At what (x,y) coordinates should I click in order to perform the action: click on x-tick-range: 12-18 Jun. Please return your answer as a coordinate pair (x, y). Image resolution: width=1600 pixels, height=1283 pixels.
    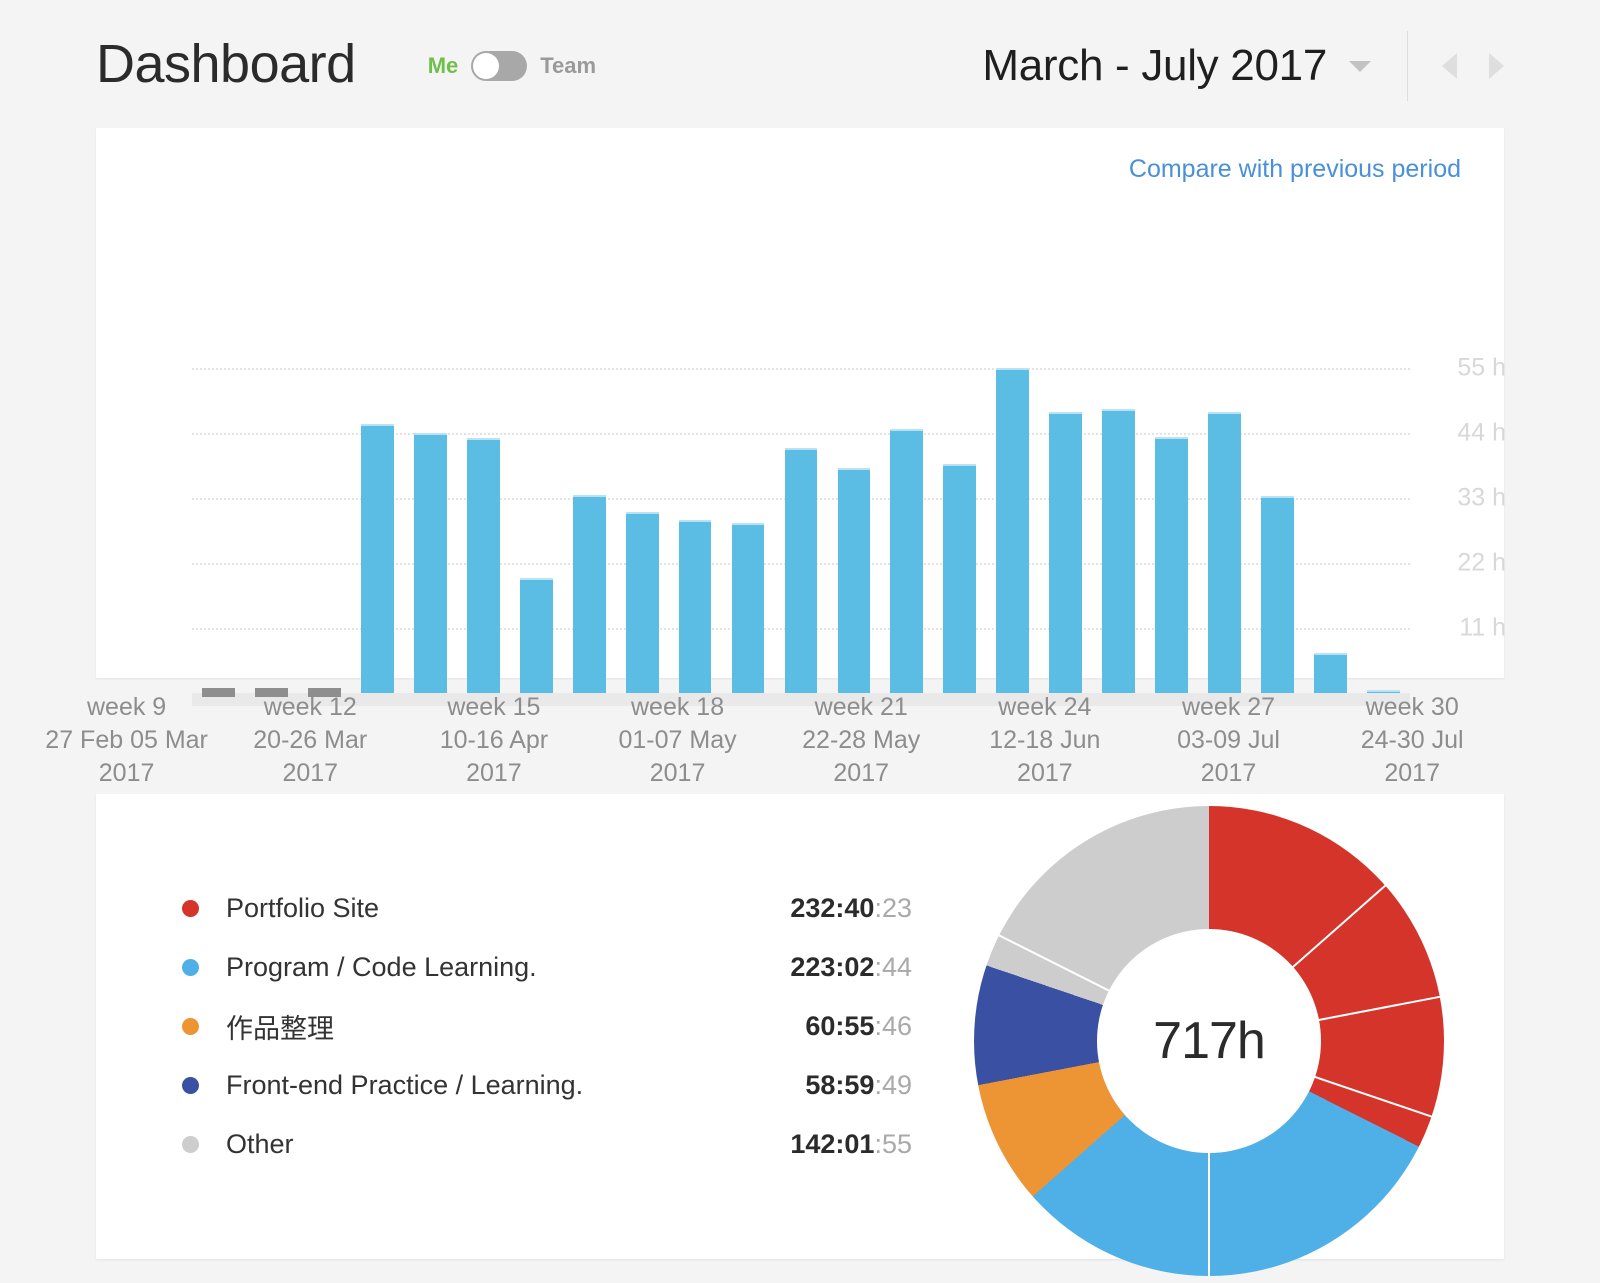
    Looking at the image, I should click on (1045, 740).